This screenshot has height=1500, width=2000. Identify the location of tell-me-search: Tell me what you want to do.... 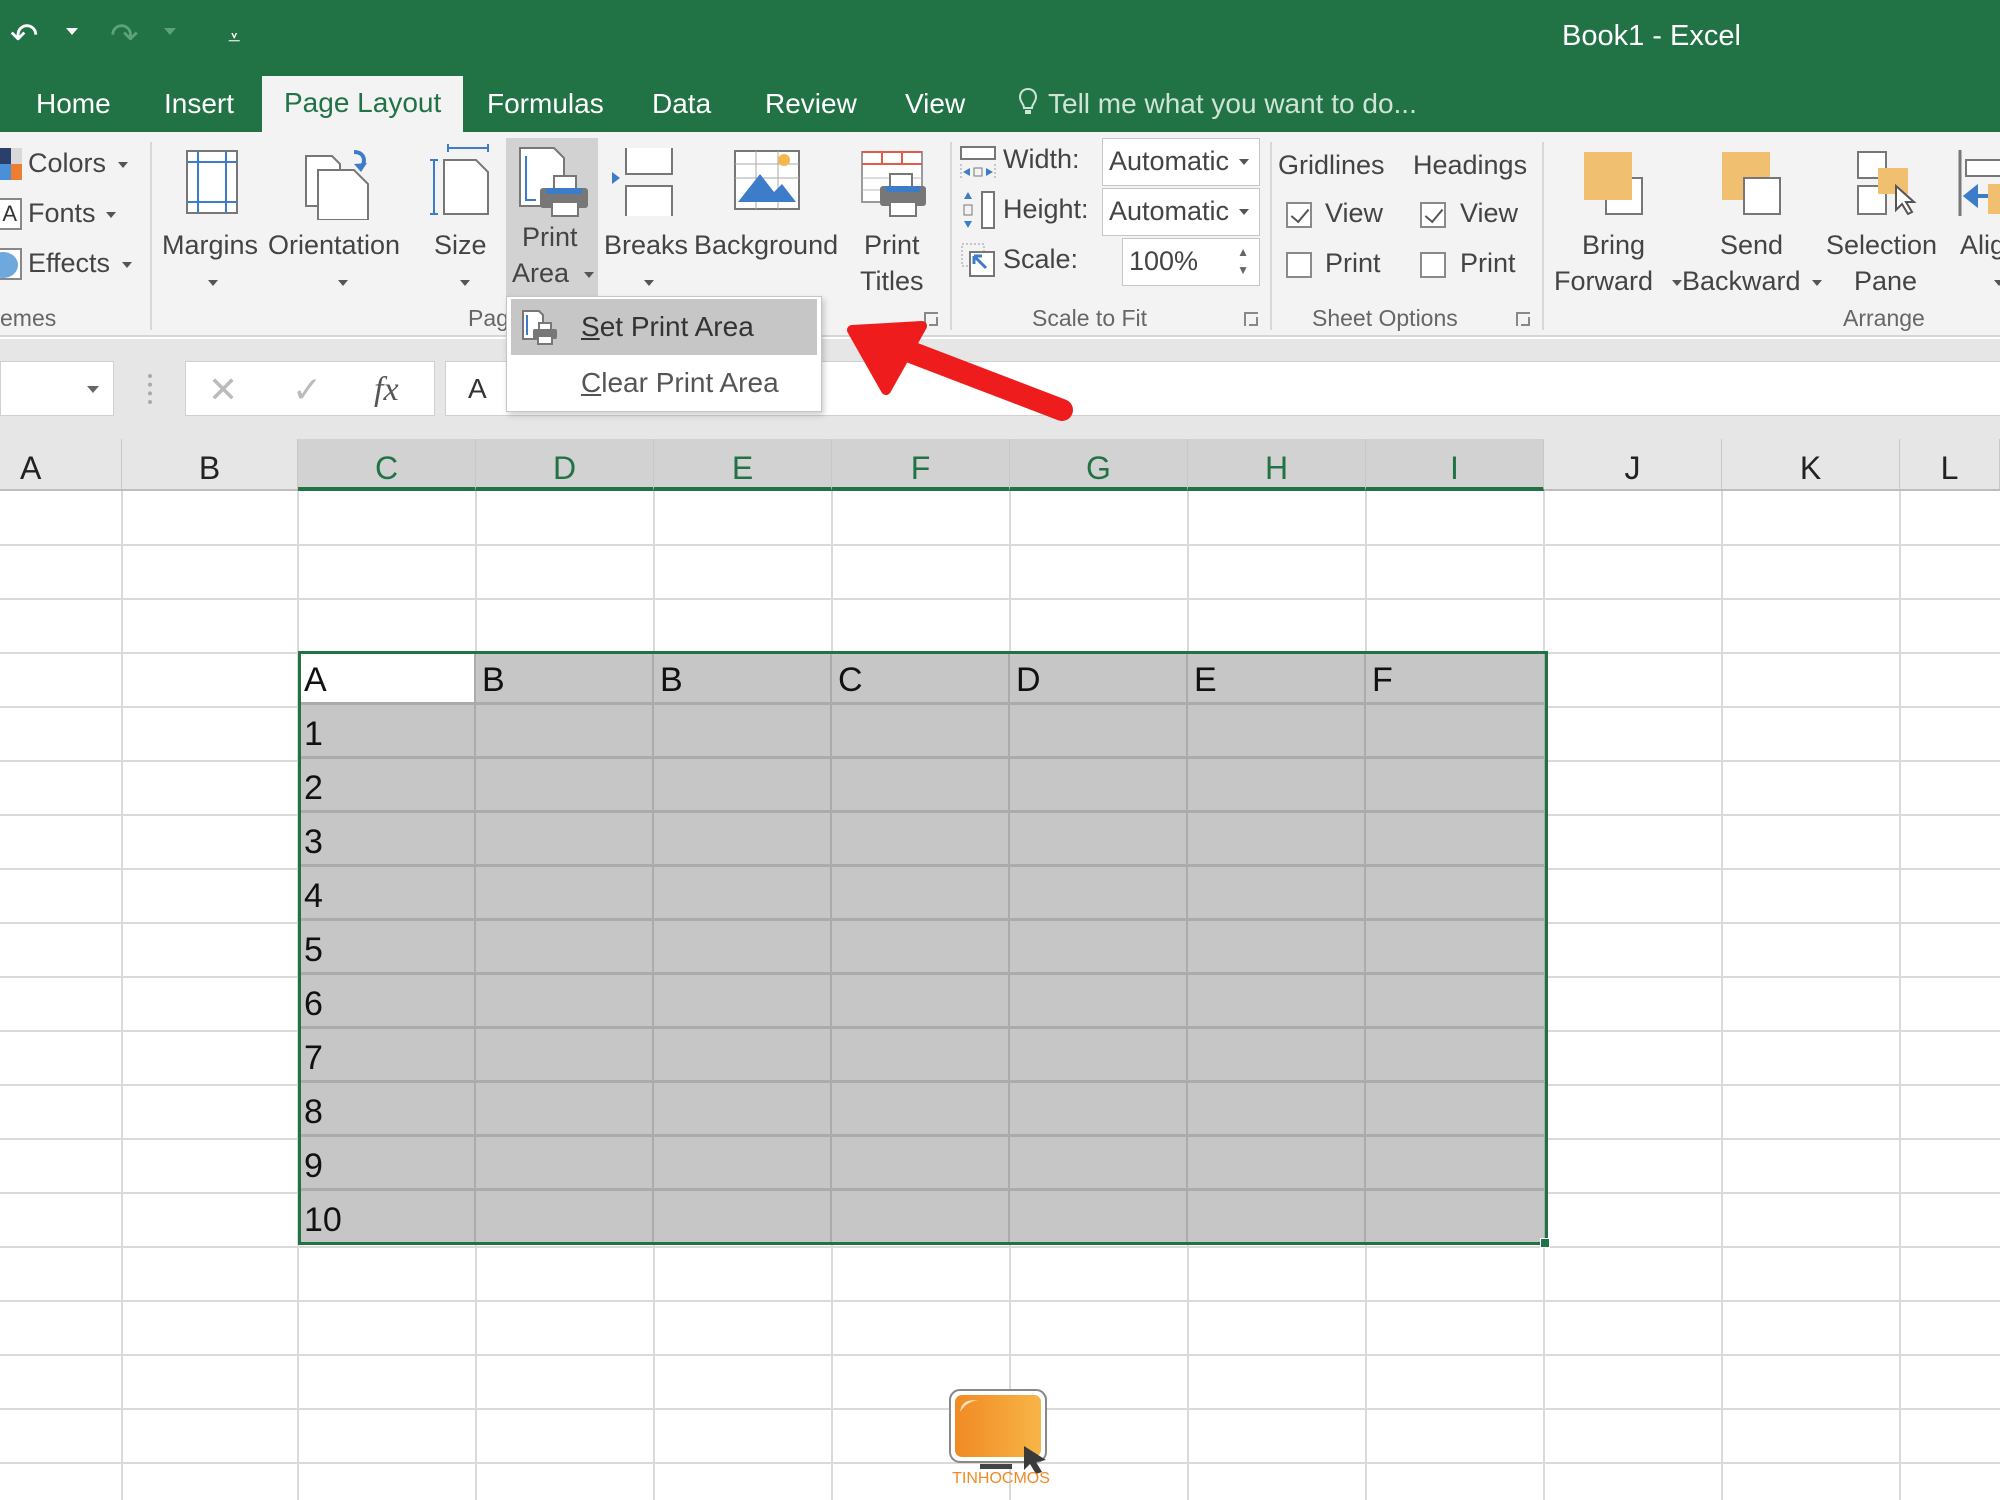
(1217, 104).